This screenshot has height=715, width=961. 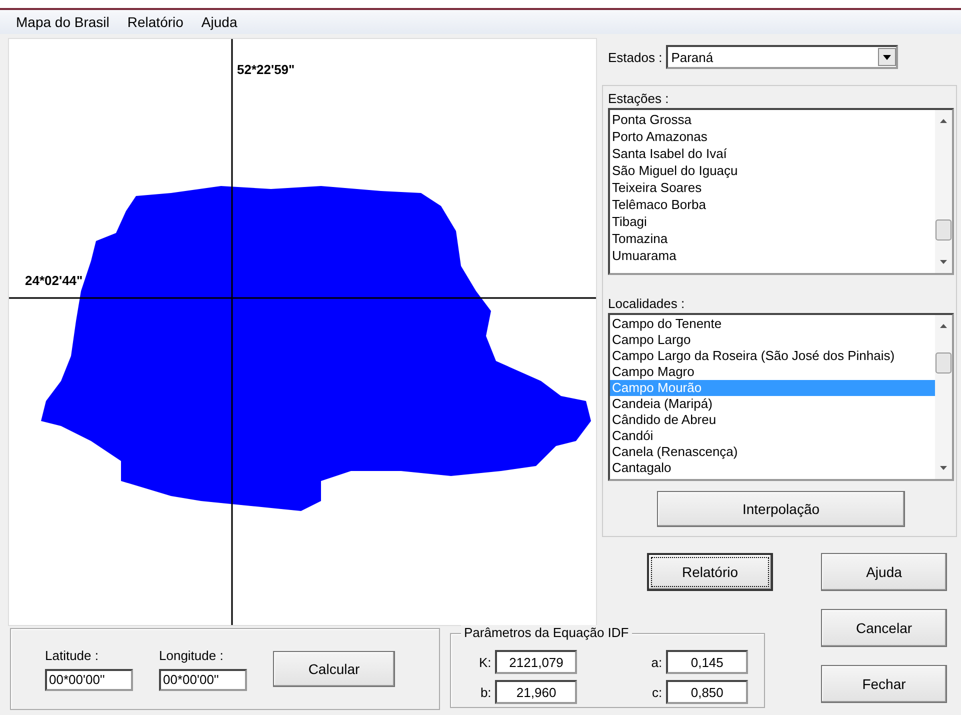 I want to click on param-field: 21,960, so click(x=536, y=692).